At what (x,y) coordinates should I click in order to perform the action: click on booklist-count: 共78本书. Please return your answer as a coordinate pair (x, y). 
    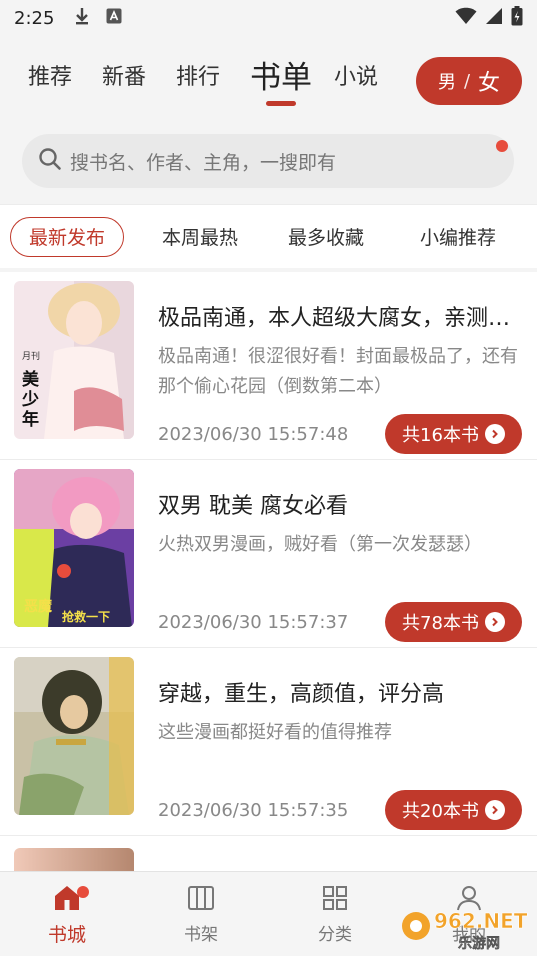
    Looking at the image, I should click on (440, 623).